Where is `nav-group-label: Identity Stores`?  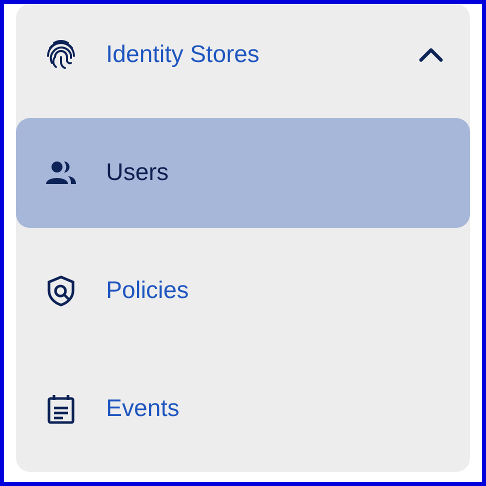
nav-group-label: Identity Stores is located at coordinates (183, 55).